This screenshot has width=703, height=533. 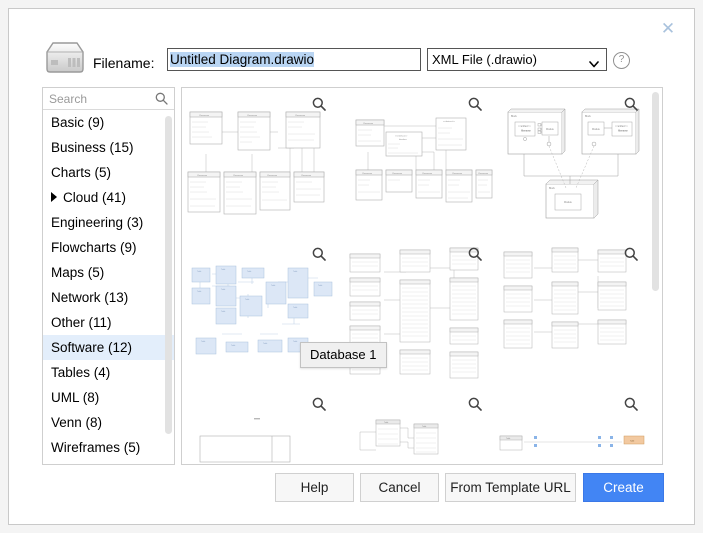 I want to click on filetype-select-value: XML File (.drawio), so click(x=484, y=59).